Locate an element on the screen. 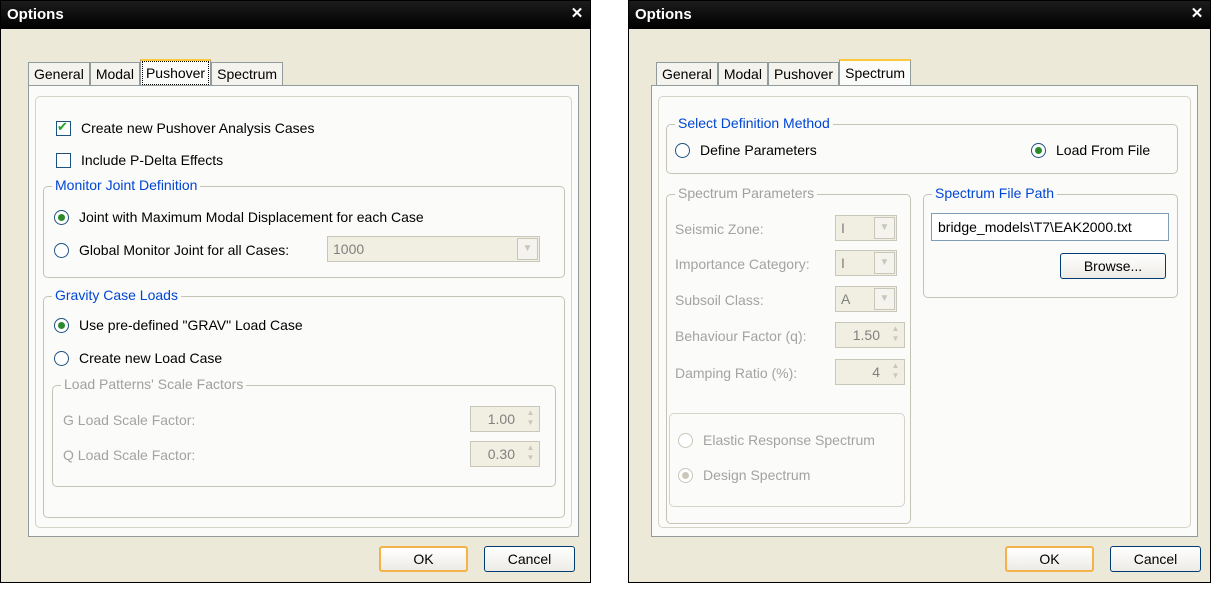  definition-method-legend: Select Definition Method is located at coordinates (754, 123).